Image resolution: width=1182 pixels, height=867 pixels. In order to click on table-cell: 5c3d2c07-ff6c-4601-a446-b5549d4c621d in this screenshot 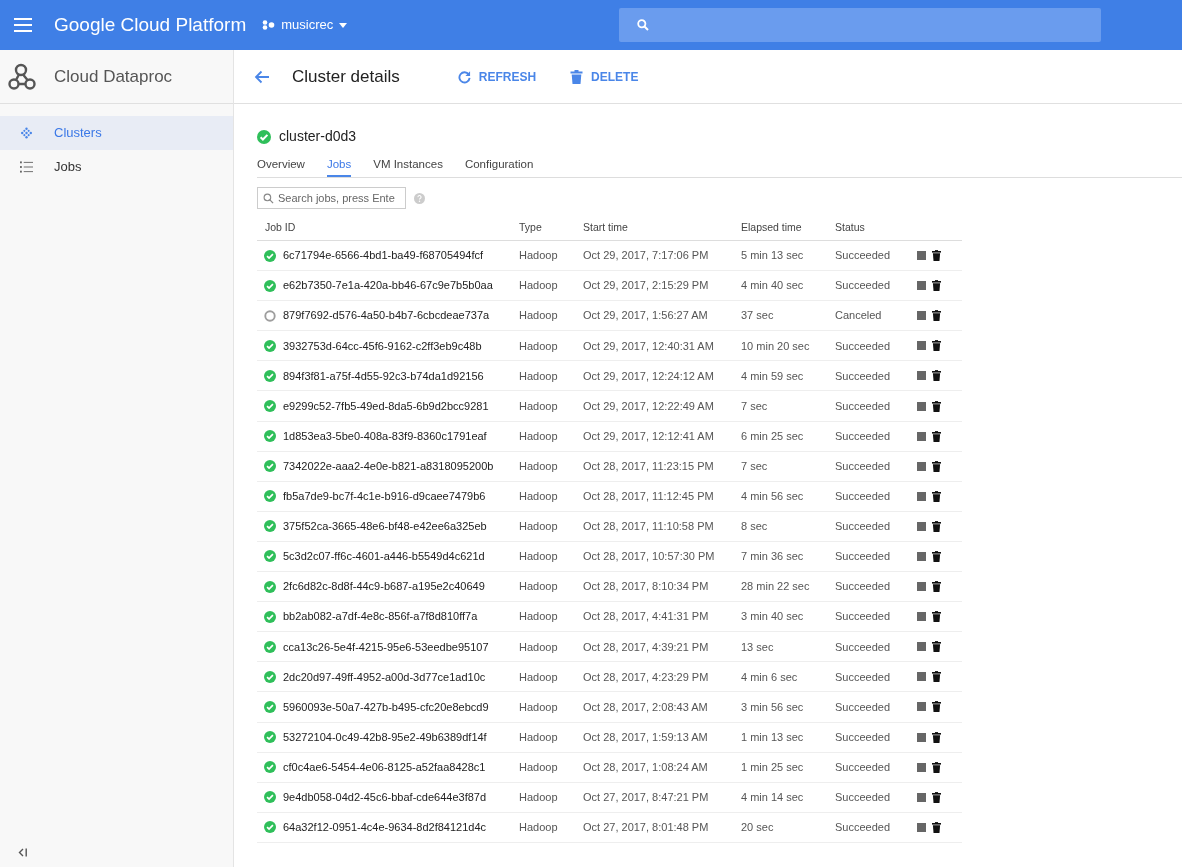, I will do `click(384, 556)`.